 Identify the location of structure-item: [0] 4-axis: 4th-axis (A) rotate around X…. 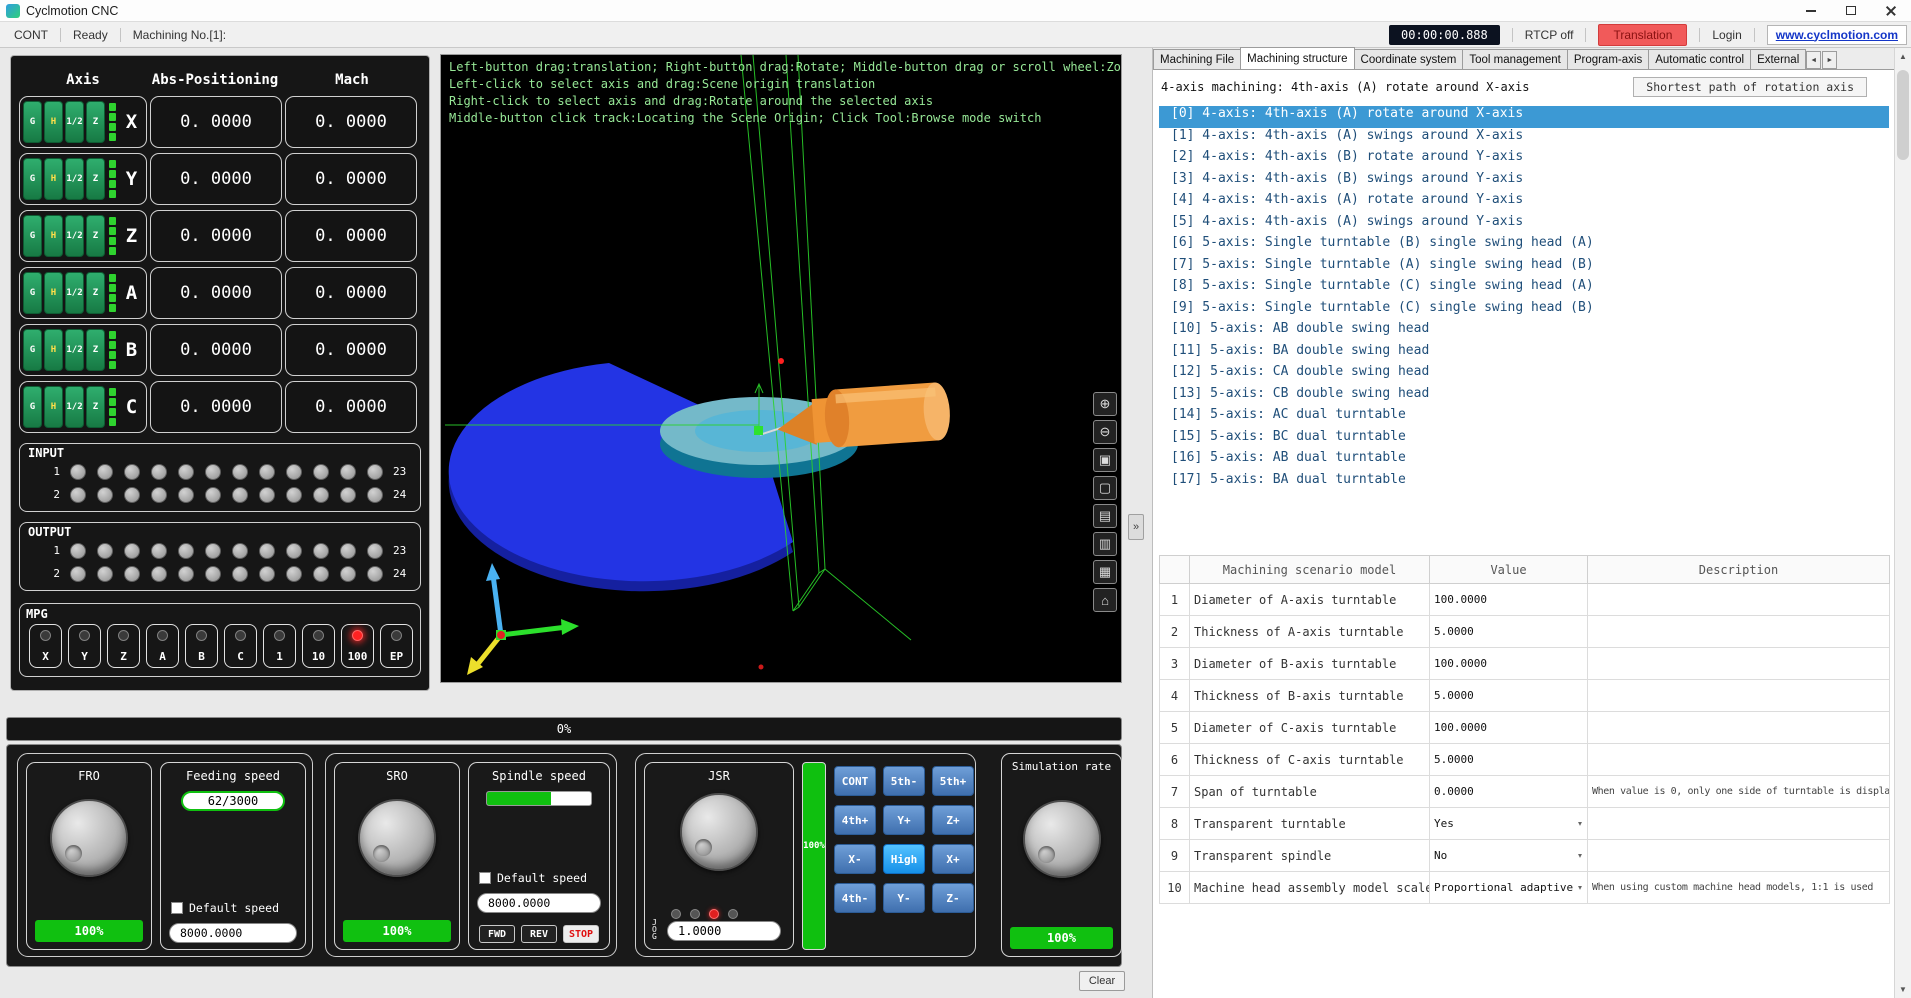
(1524, 117).